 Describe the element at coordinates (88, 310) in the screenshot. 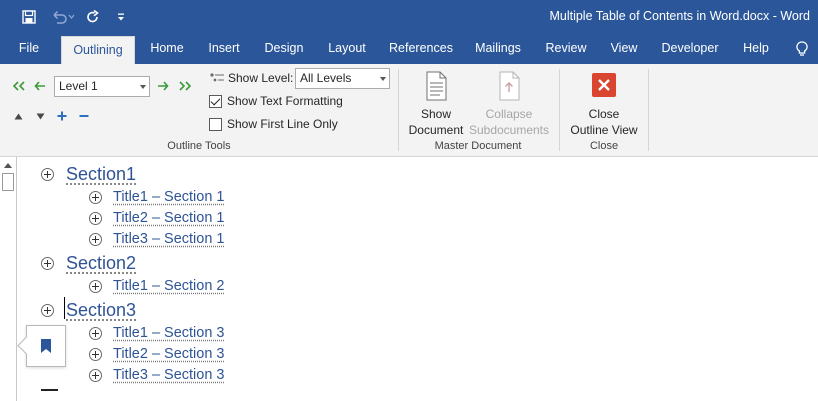

I see `outline-item-level1: Section3` at that location.